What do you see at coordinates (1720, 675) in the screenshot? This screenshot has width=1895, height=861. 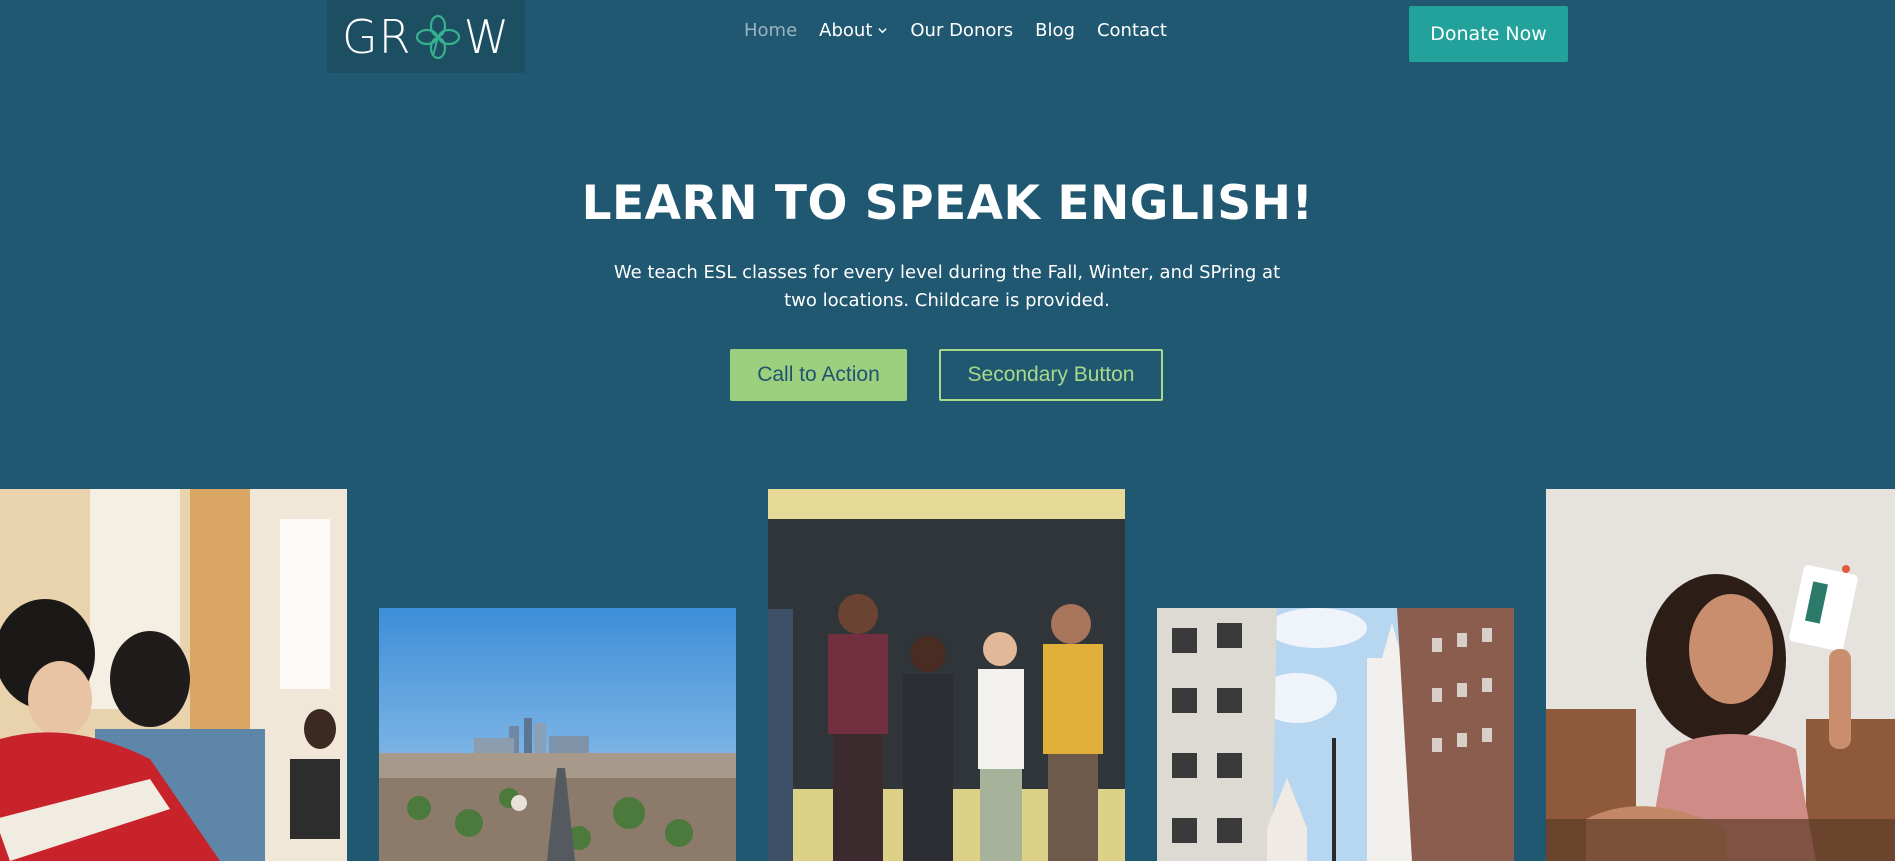 I see `teacher-with-flashcard-photo` at bounding box center [1720, 675].